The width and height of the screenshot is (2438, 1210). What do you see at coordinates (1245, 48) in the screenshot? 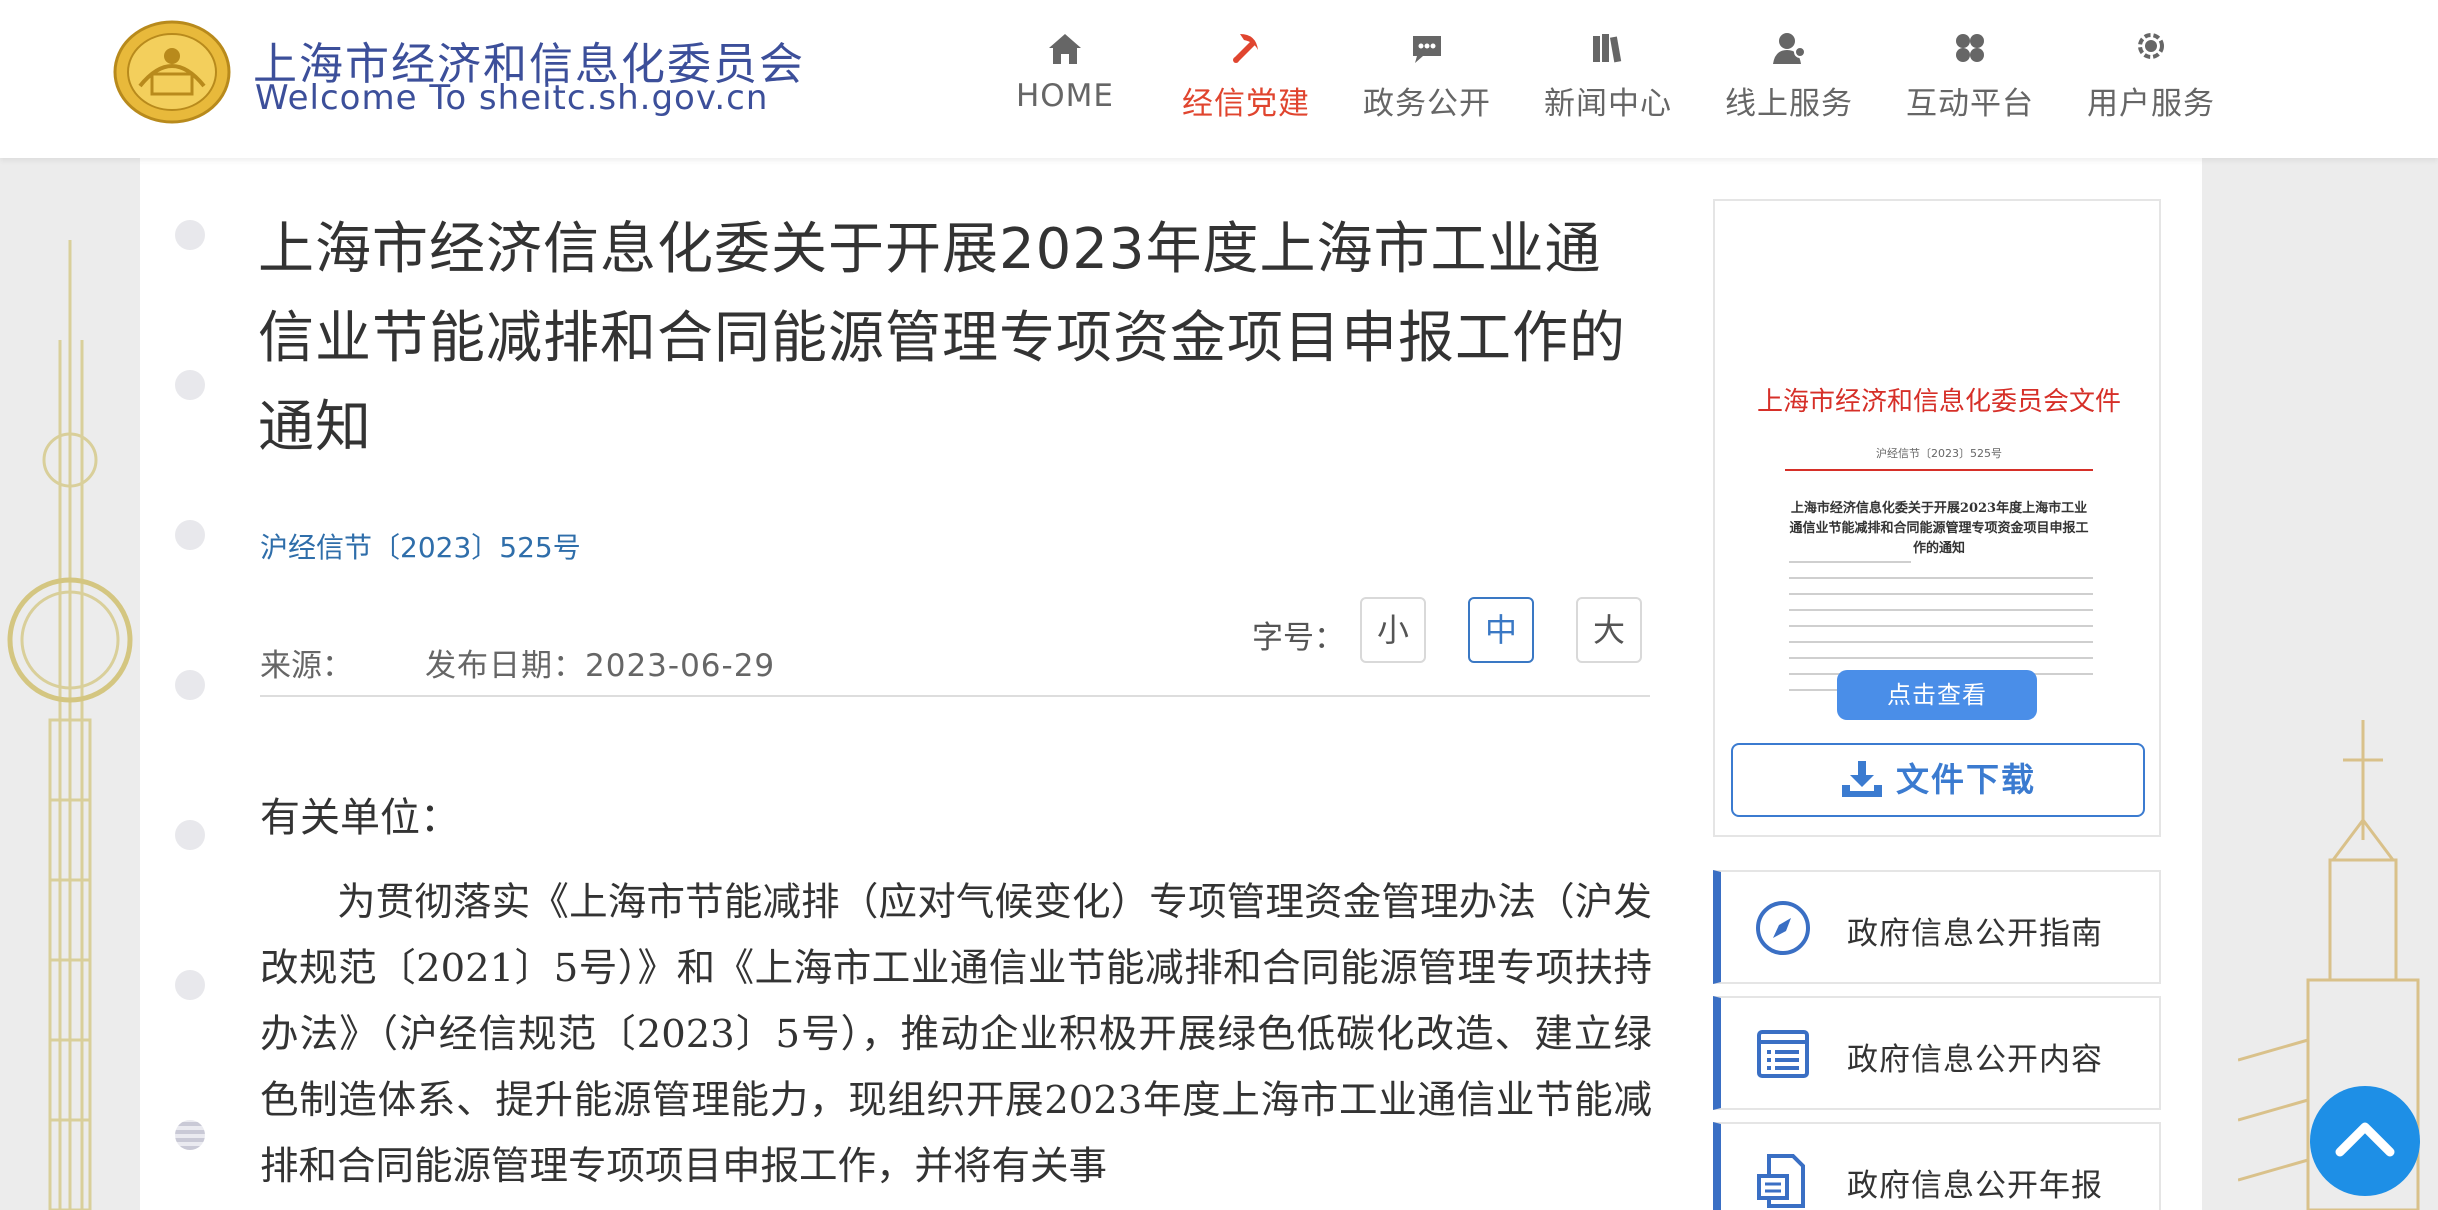
I see `party-emblem-icon` at bounding box center [1245, 48].